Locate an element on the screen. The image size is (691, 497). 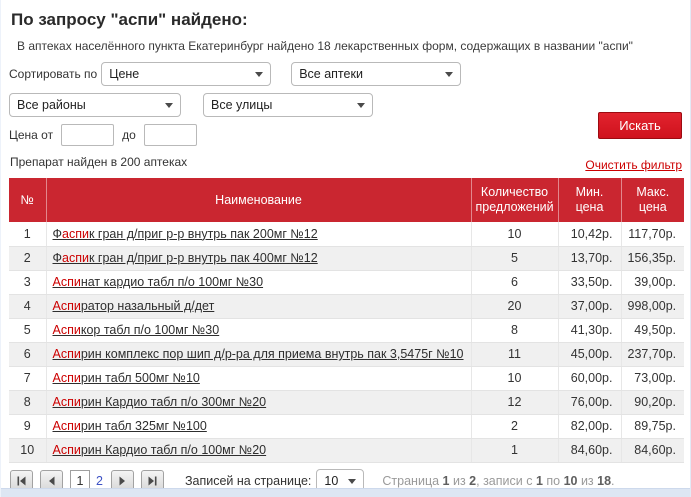
product-name-cell: Аспирин Кардио табл п/о 300мг №20 is located at coordinates (259, 402).